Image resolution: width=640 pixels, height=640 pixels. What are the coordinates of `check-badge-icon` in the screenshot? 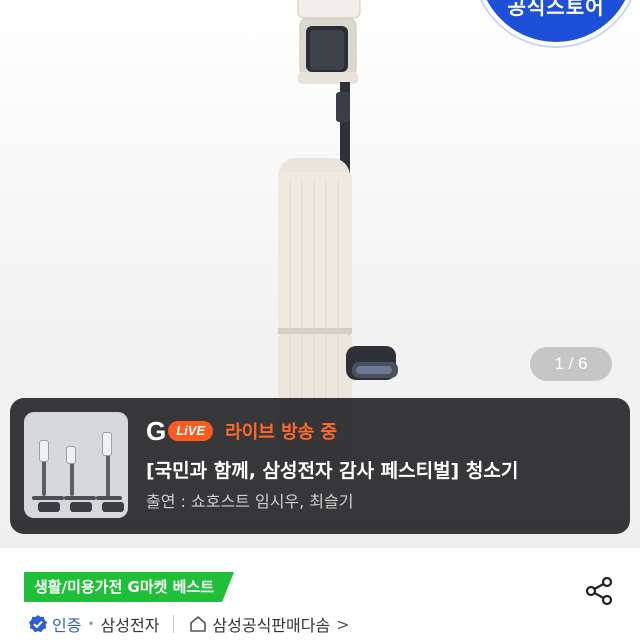 It's located at (38, 624).